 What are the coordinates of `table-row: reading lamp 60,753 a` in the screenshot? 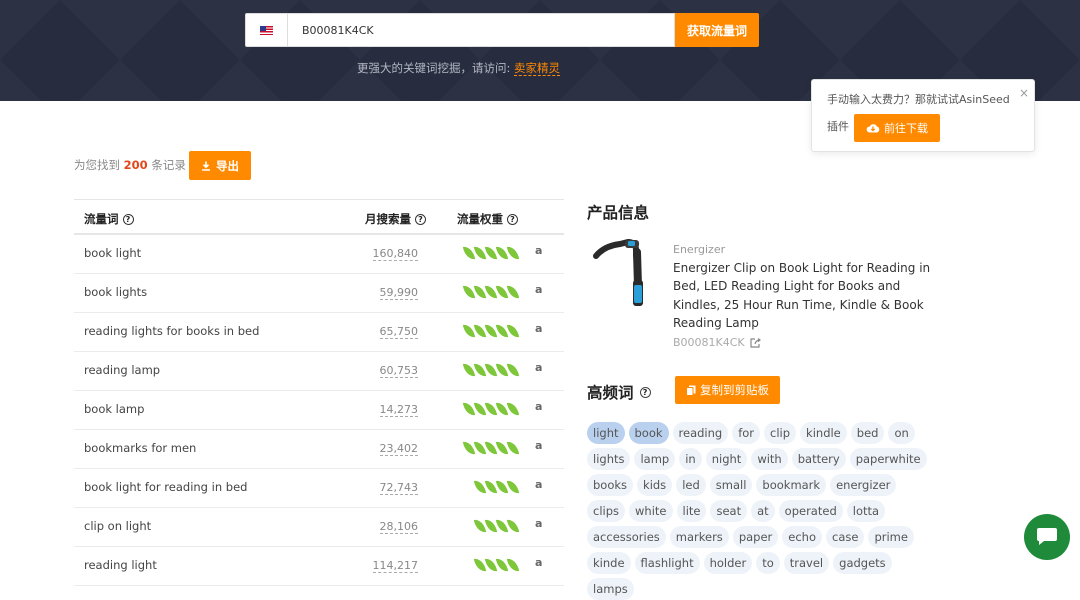 It's located at (319, 371).